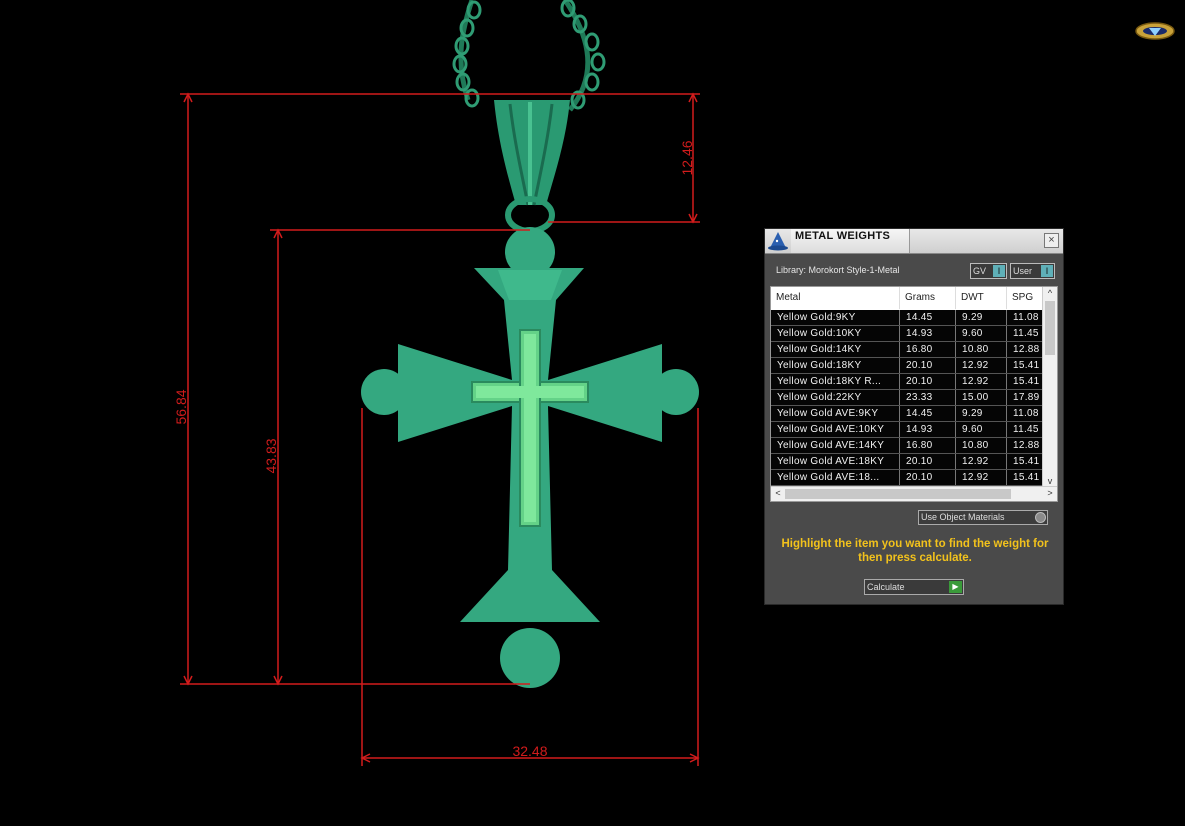 Image resolution: width=1185 pixels, height=826 pixels. Describe the element at coordinates (963, 517) in the screenshot. I see `use-object-materials-label: Use Object Materials` at that location.